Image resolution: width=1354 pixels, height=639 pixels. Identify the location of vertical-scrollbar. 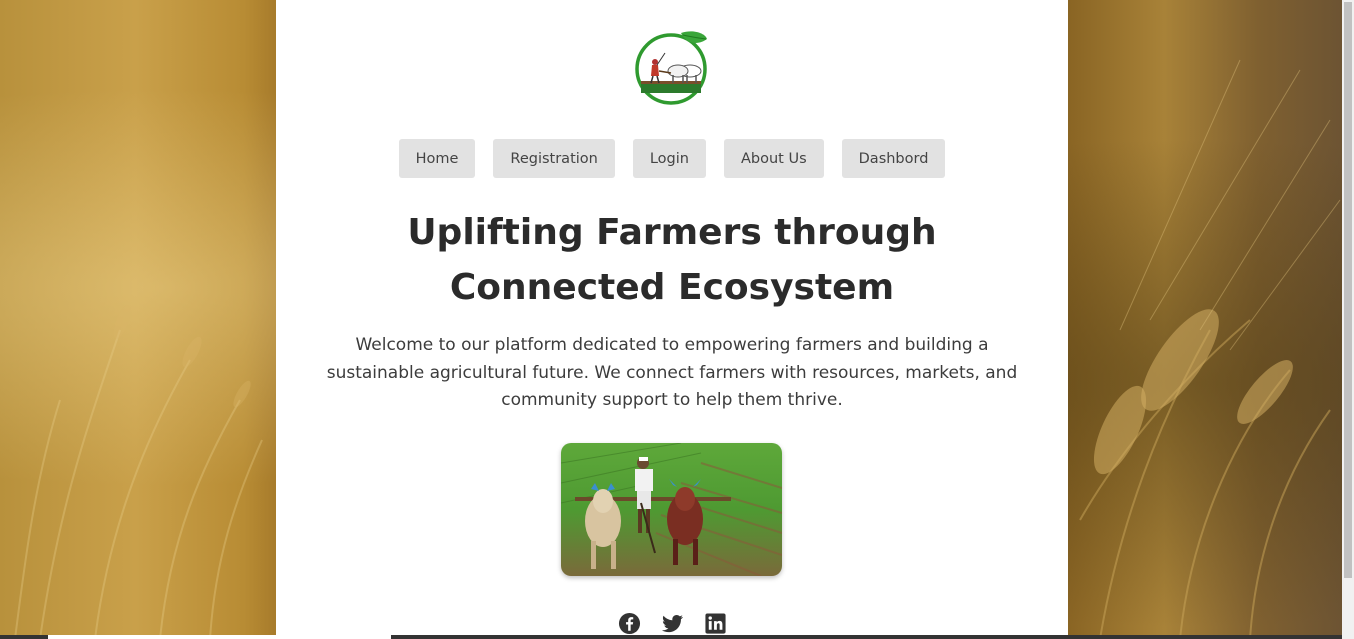
(1348, 319).